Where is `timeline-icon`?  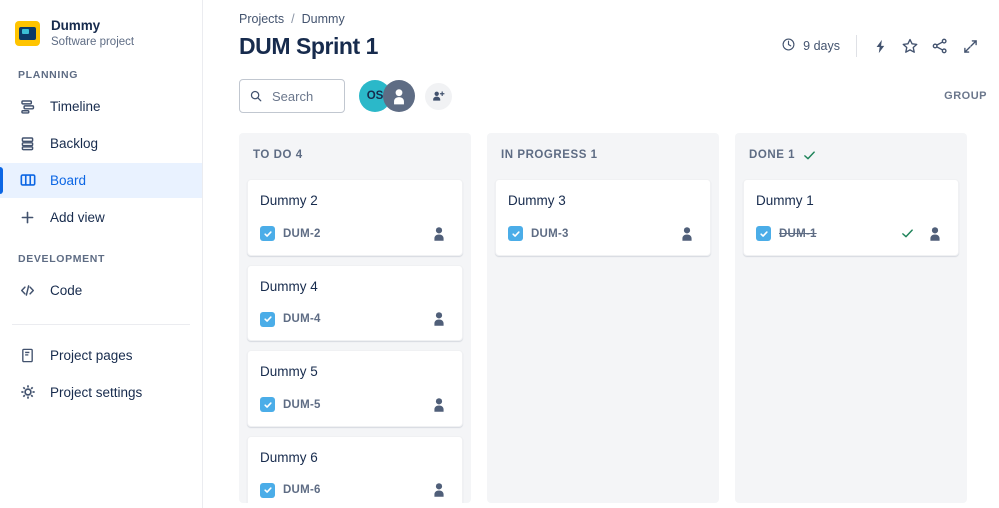
timeline-icon is located at coordinates (27, 106).